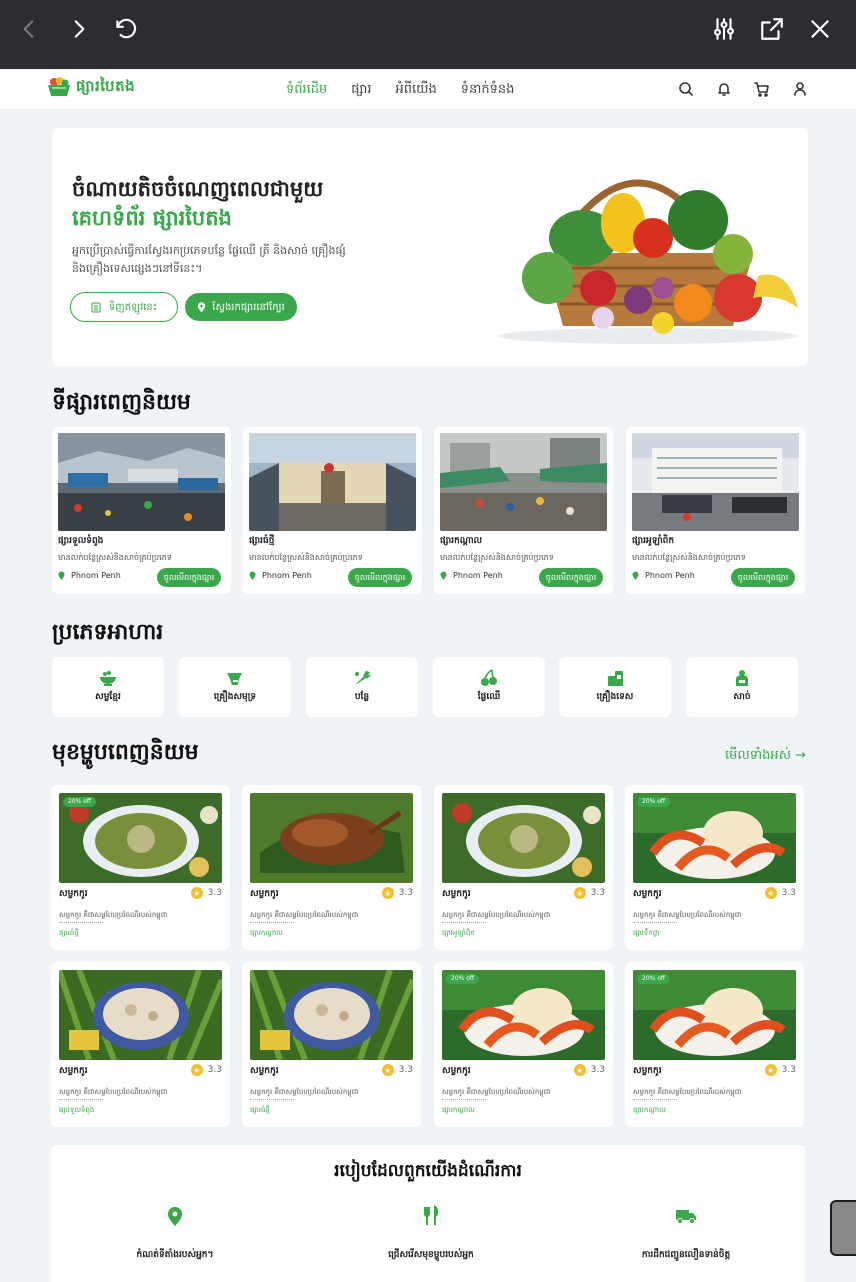 The image size is (856, 1282). Describe the element at coordinates (362, 687) in the screenshot. I see `category-card-vegetables: បន្លែ` at that location.